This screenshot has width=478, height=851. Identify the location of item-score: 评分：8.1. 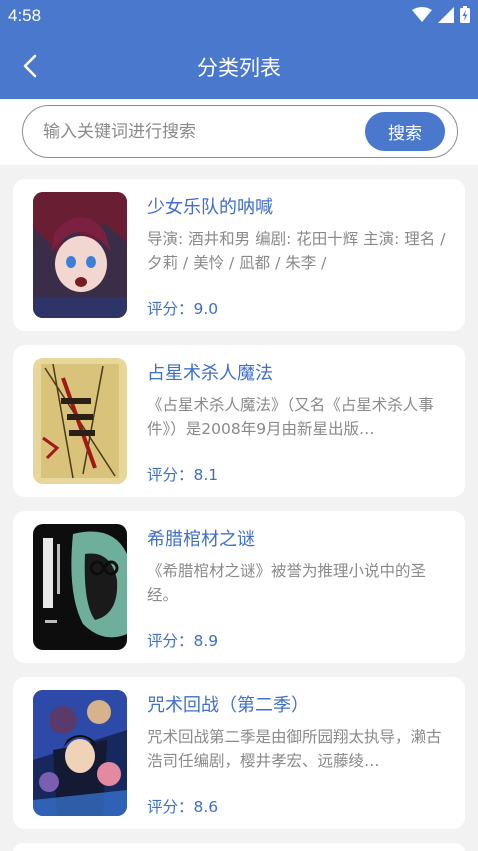
(183, 475).